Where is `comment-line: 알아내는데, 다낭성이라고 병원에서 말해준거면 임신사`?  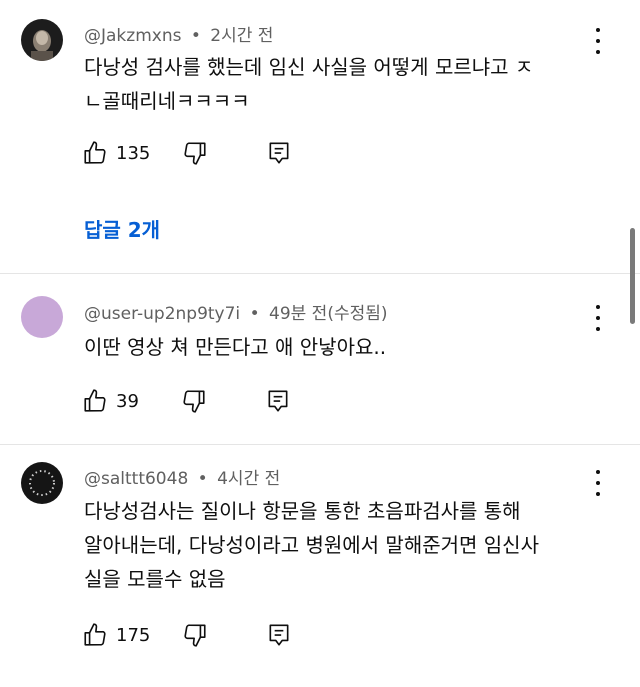
comment-line: 알아내는데, 다낭성이라고 병원에서 말해준거면 임신사 is located at coordinates (311, 545).